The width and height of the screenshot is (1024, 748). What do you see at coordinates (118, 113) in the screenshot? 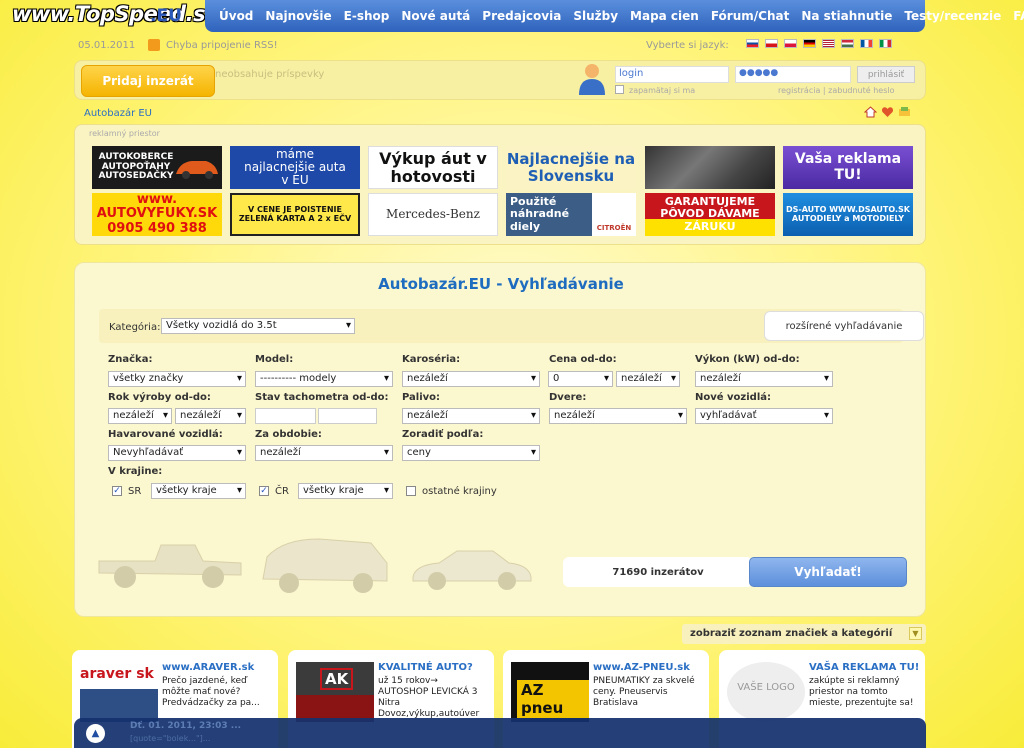
I see `breadcrumb: Autobazár EU` at bounding box center [118, 113].